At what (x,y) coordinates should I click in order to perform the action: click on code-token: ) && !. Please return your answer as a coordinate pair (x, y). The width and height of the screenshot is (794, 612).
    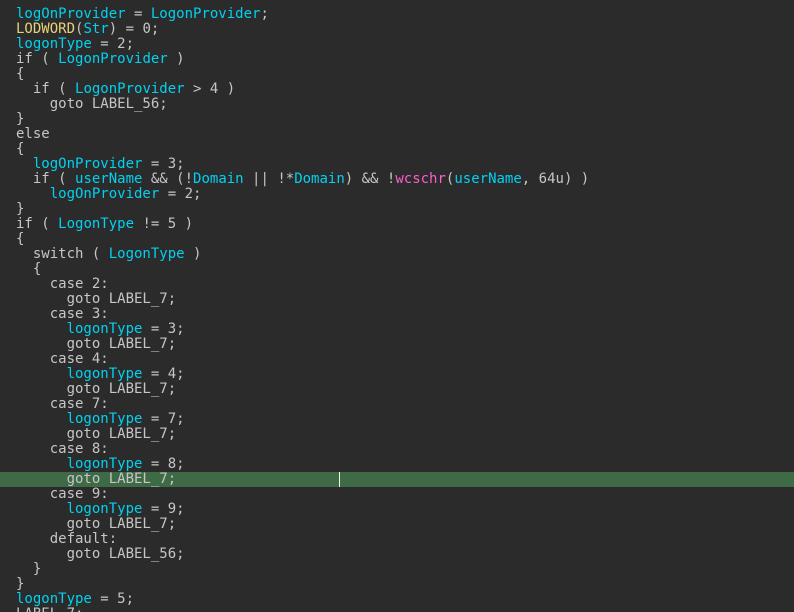
    Looking at the image, I should click on (370, 179).